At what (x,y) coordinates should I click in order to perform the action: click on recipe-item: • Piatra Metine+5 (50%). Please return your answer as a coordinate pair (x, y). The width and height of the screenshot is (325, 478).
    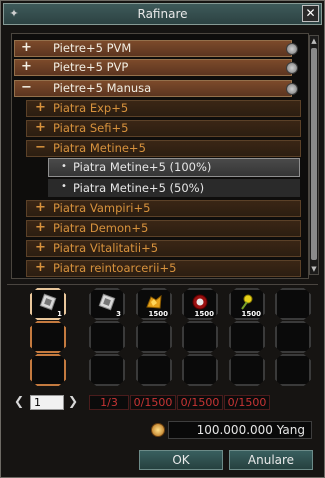
    Looking at the image, I should click on (174, 188).